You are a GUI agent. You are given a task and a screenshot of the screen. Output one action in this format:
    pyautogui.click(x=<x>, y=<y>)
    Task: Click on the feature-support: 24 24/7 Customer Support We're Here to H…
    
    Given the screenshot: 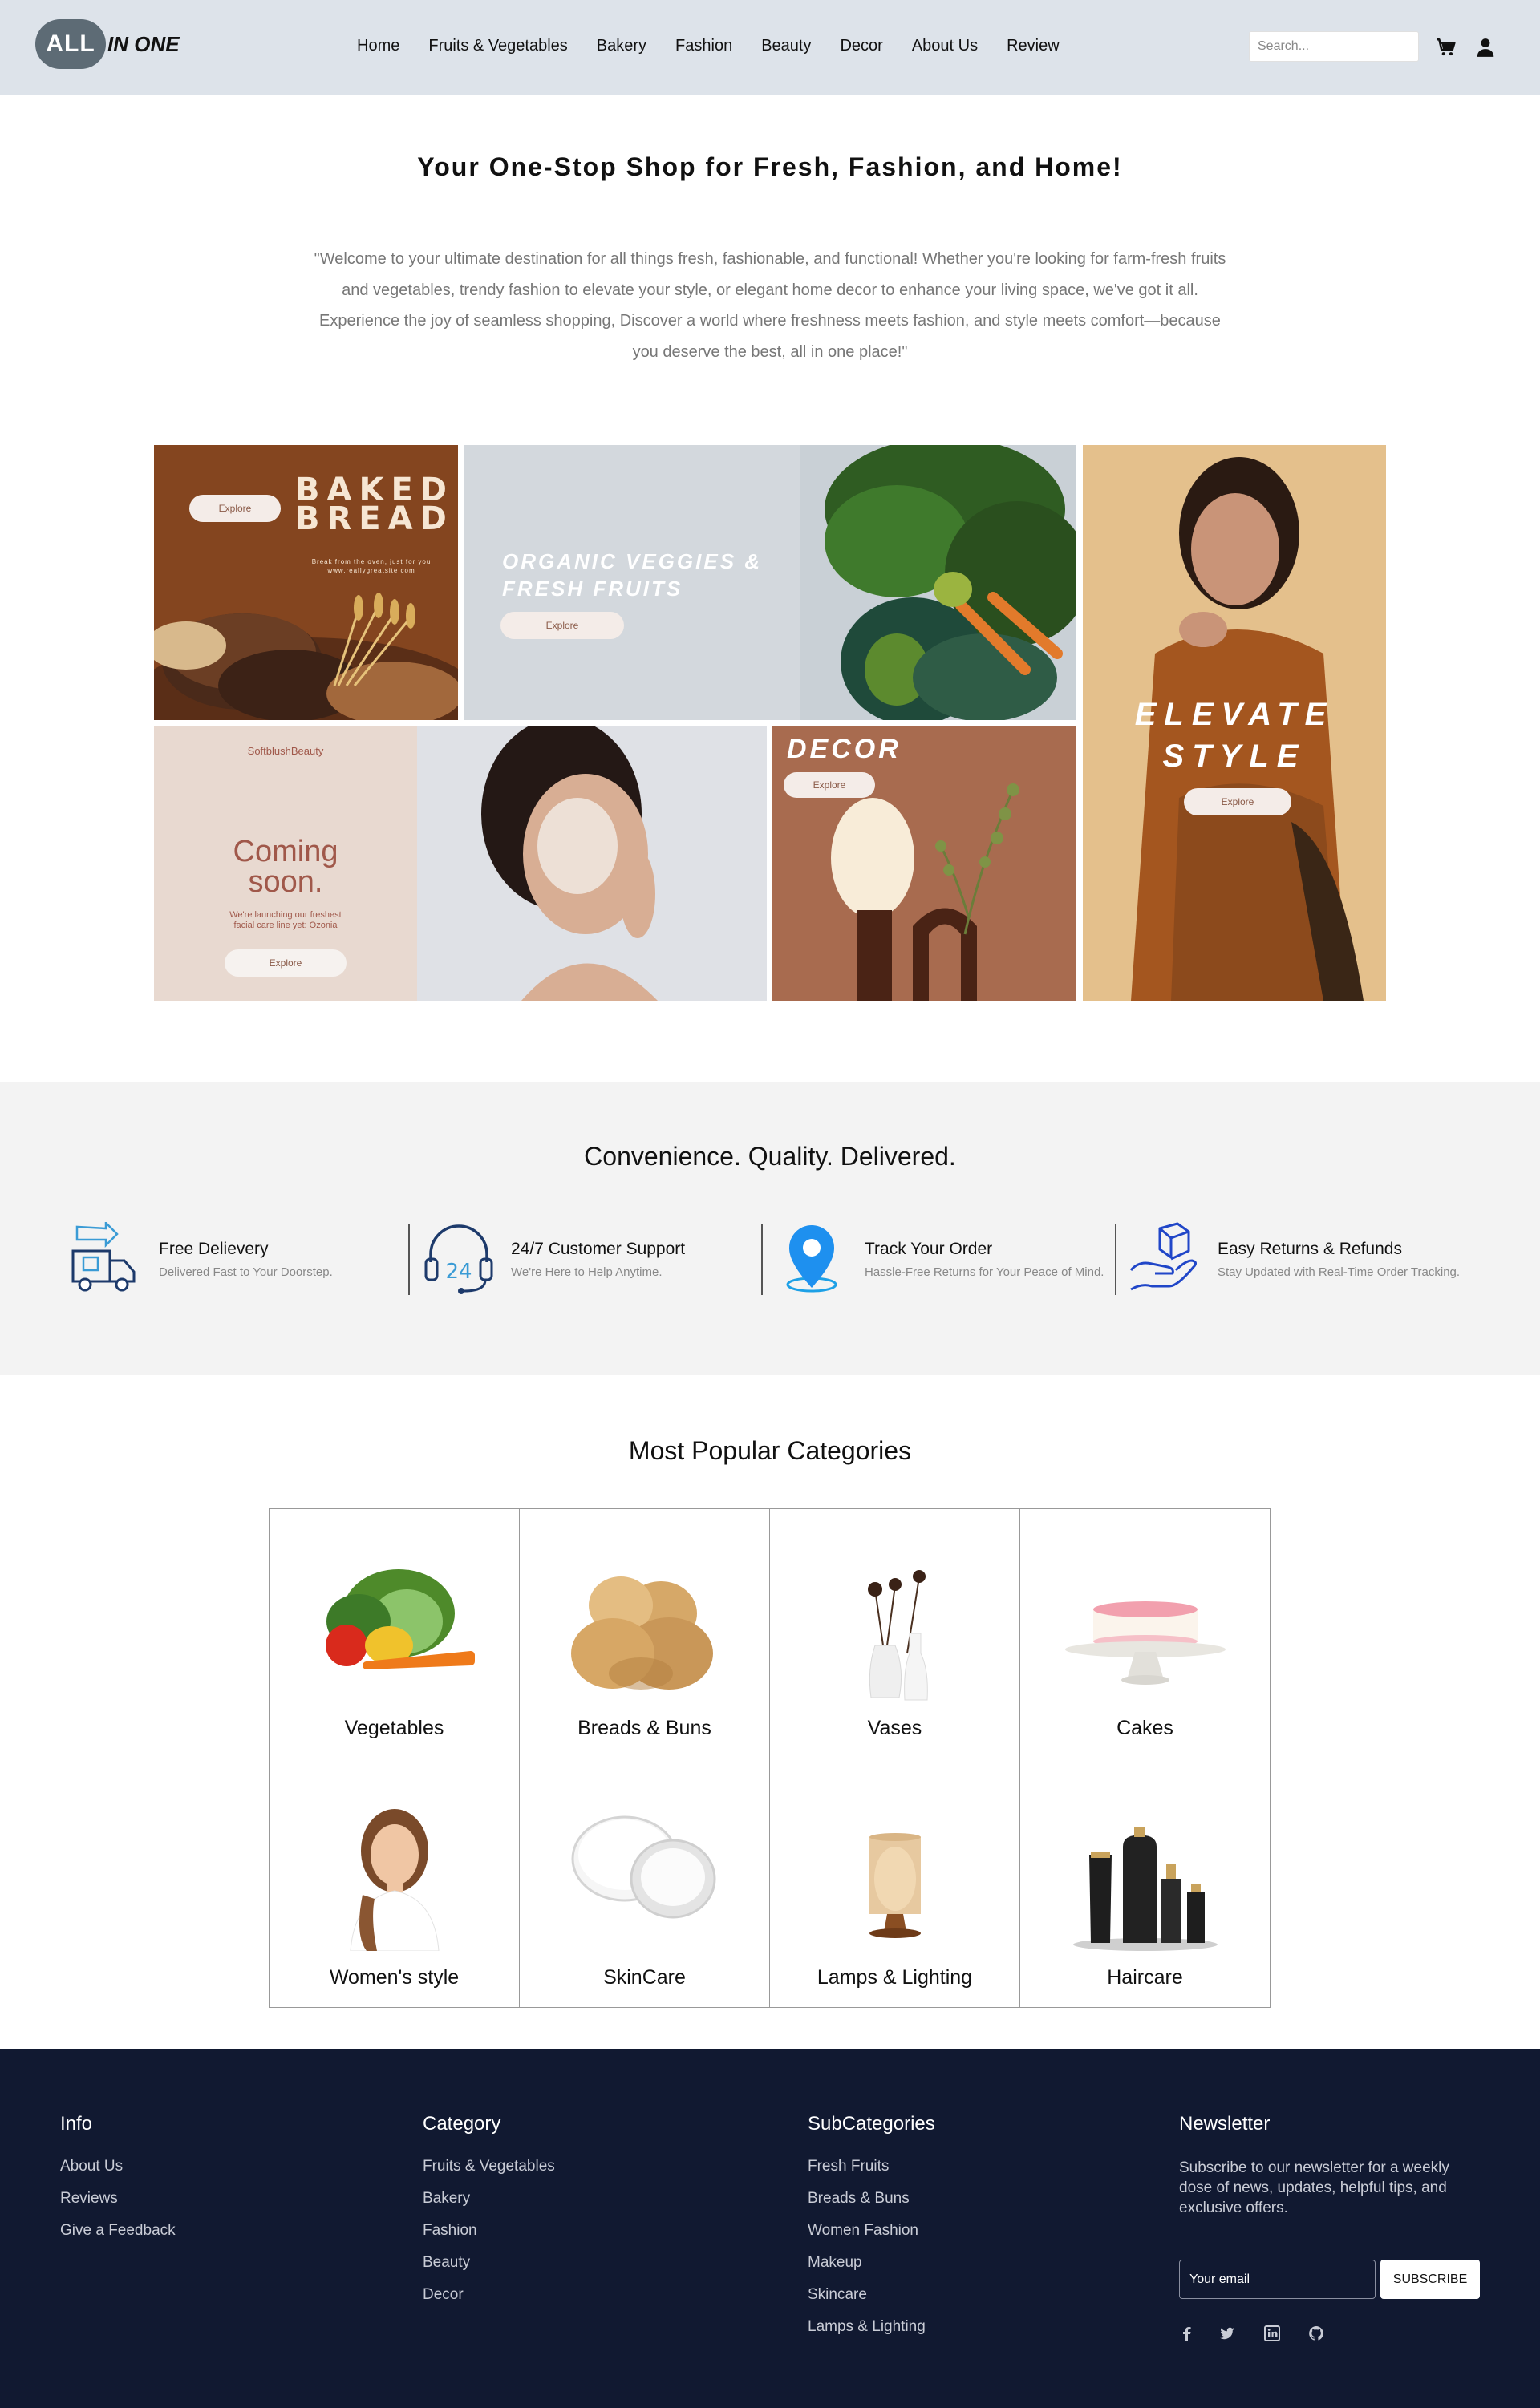 What is the action you would take?
    pyautogui.click(x=591, y=1258)
    